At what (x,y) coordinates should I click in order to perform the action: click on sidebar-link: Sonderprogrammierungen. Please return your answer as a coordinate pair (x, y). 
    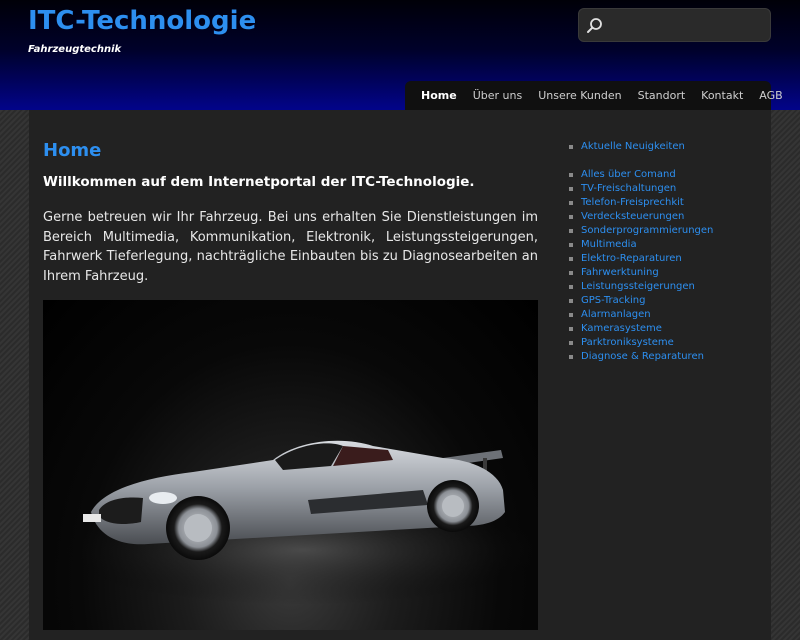
    Looking at the image, I should click on (647, 230).